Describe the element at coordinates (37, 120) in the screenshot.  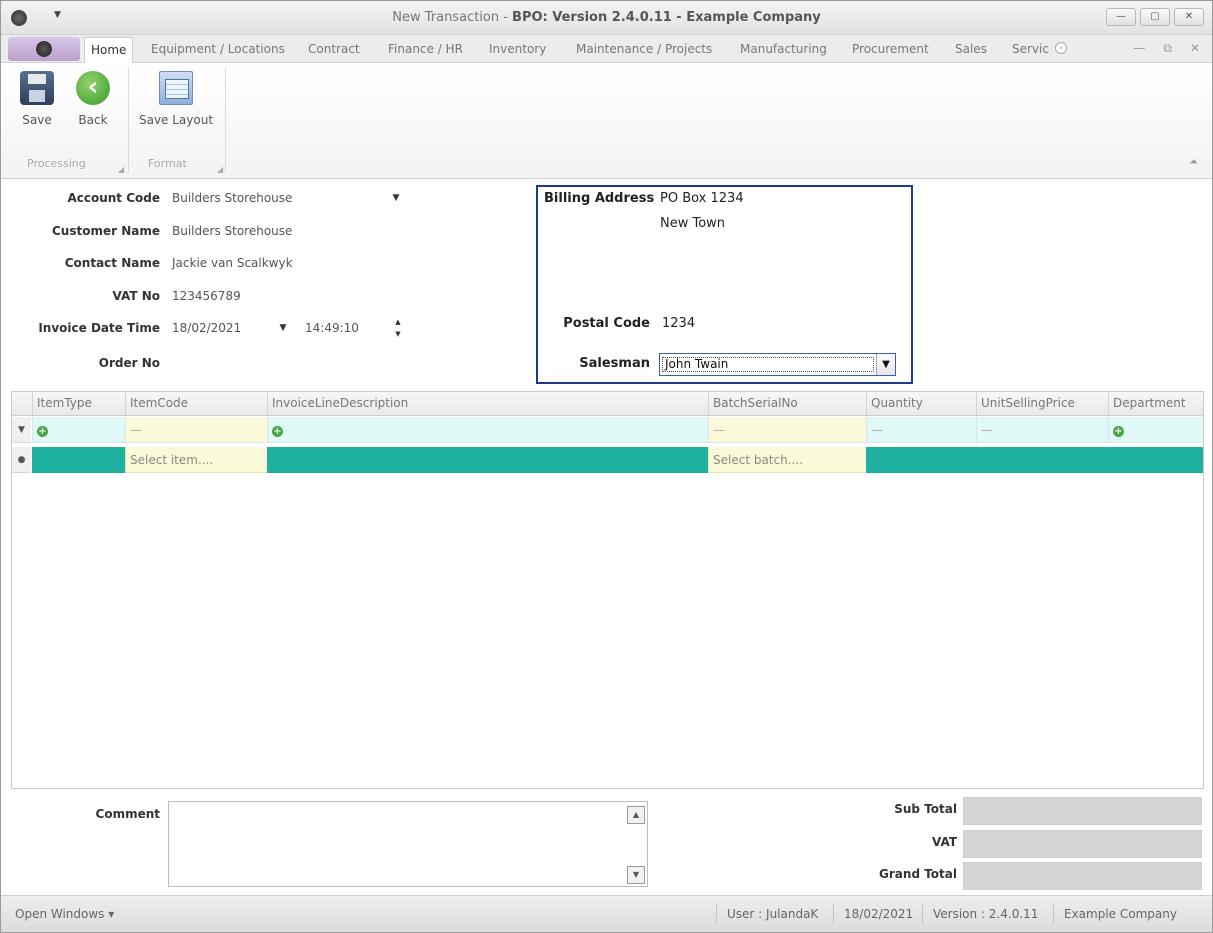
I see `save-button-label: Save` at that location.